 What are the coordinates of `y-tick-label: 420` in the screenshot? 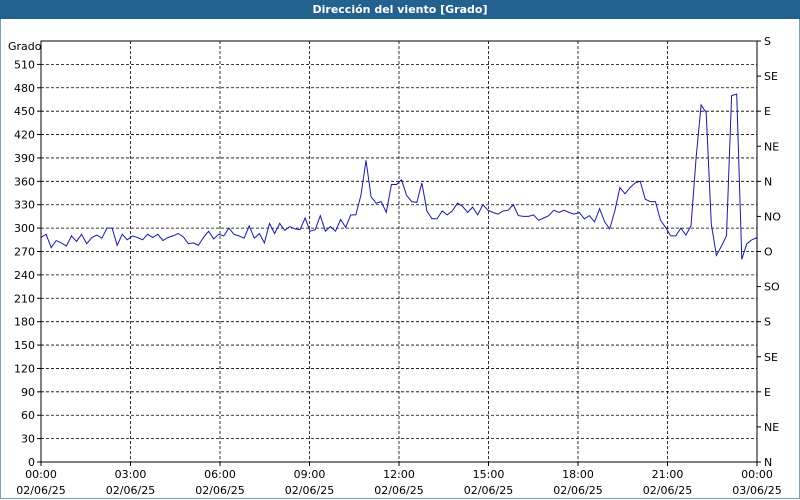 It's located at (24, 135).